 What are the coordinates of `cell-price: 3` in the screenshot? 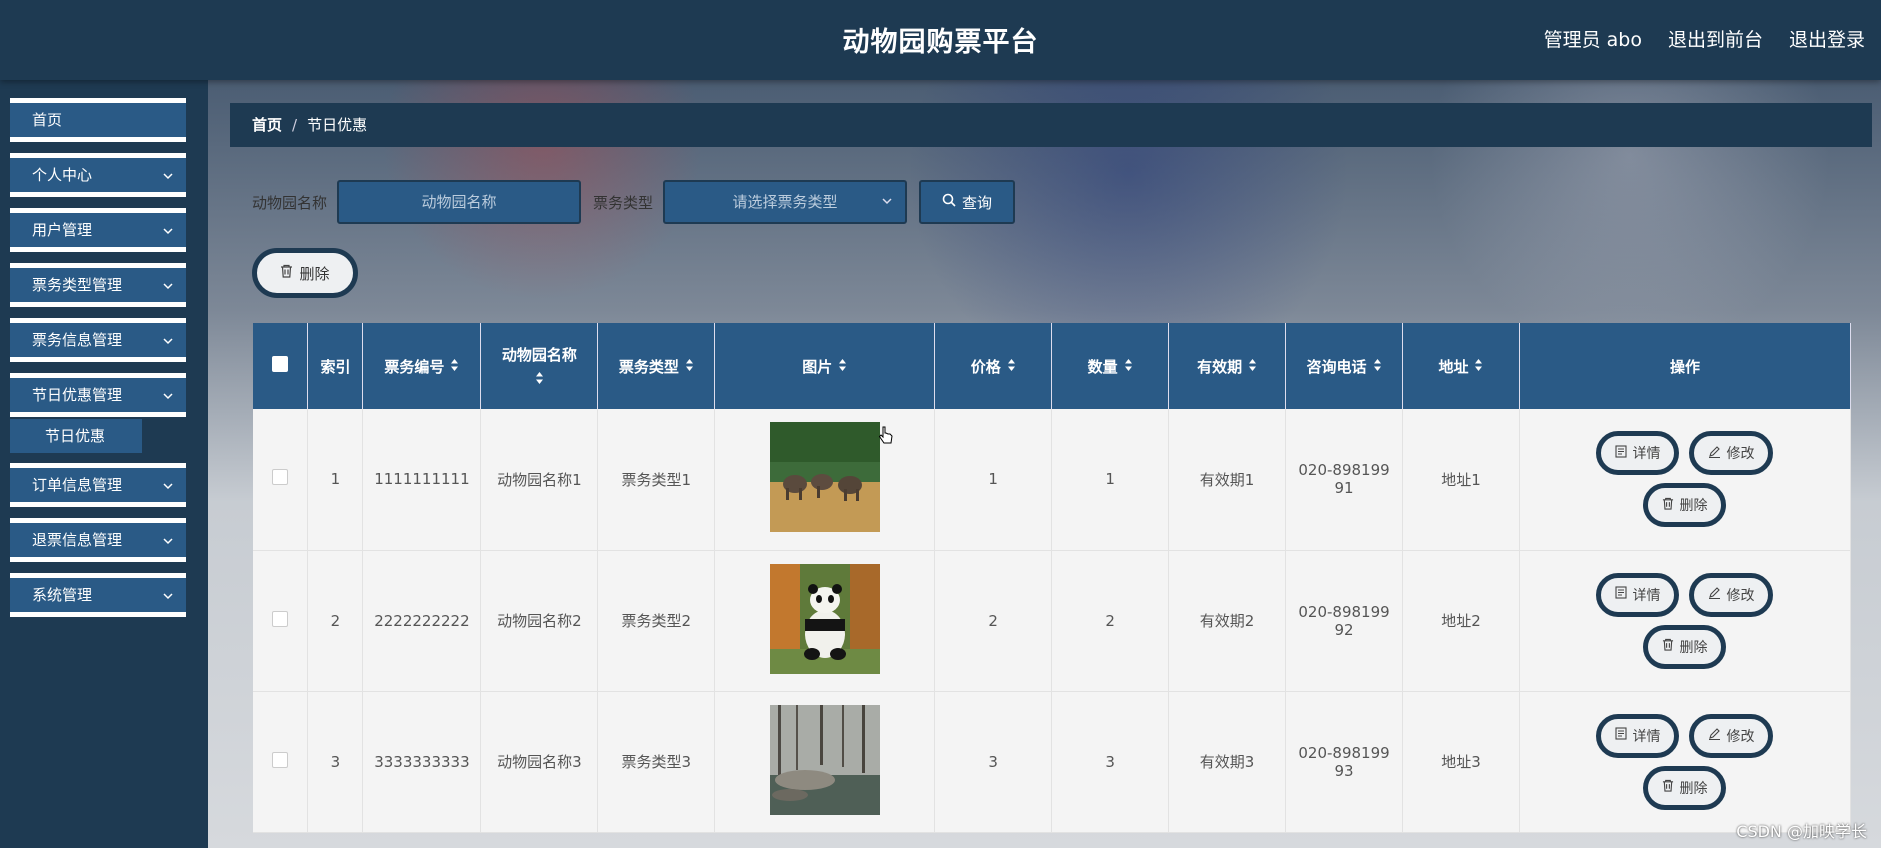 It's located at (993, 762).